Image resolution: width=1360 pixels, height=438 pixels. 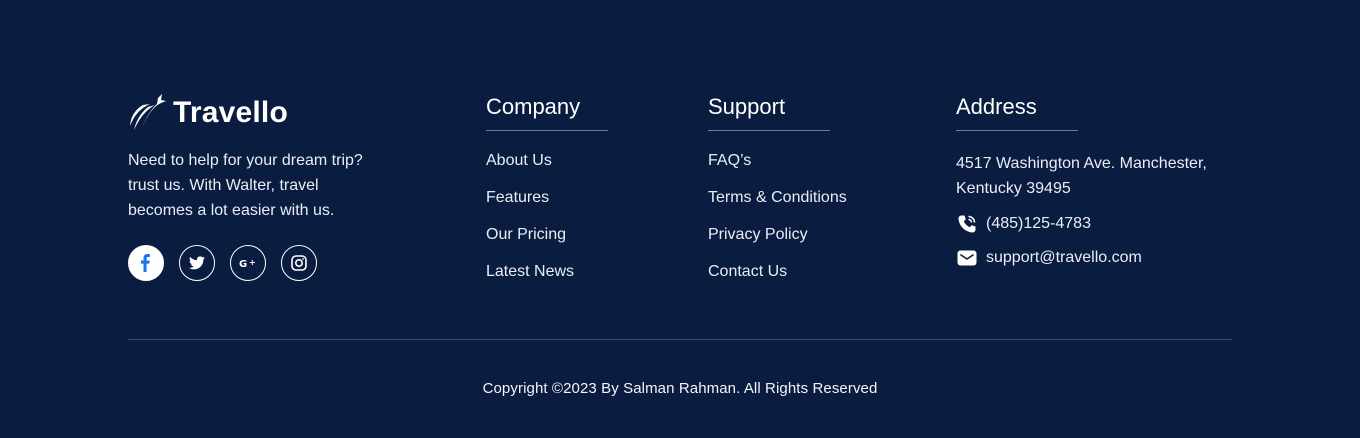 I want to click on twitter-button, so click(x=197, y=263).